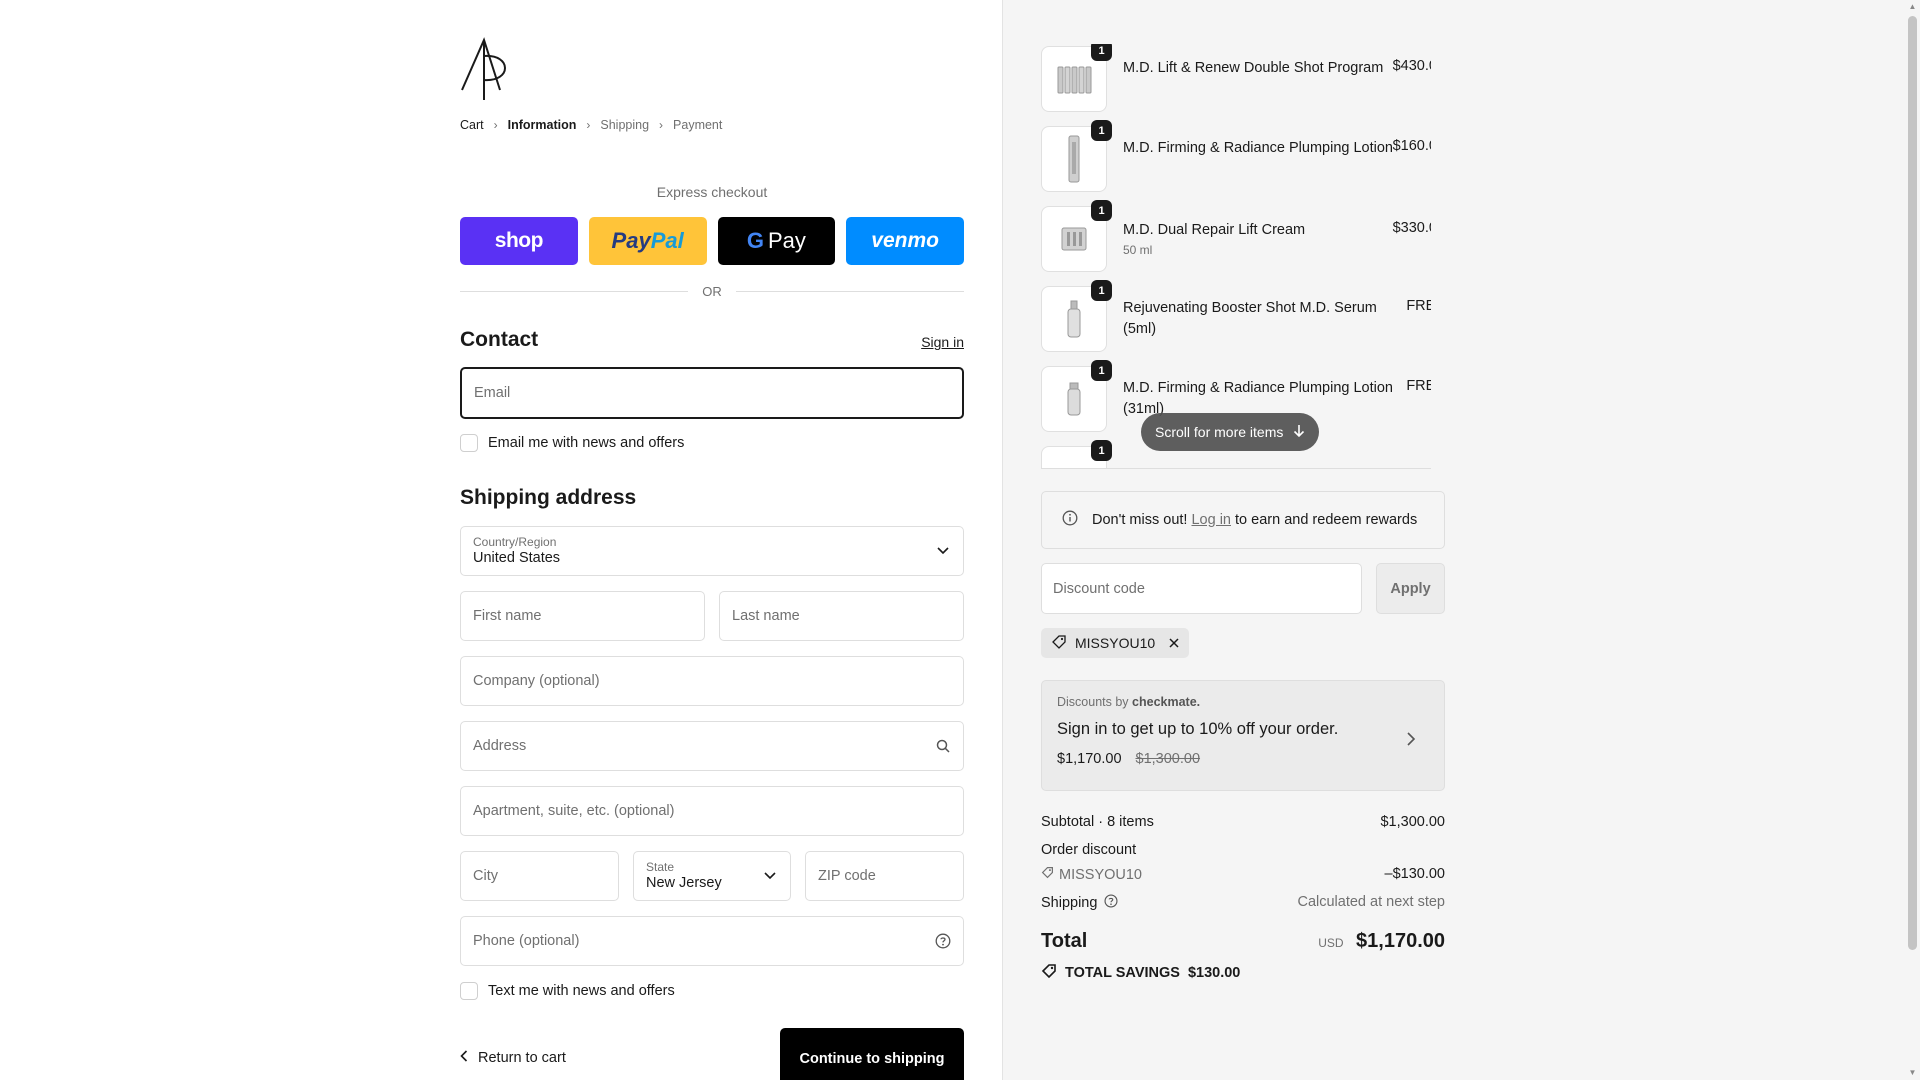  Describe the element at coordinates (1070, 520) in the screenshot. I see `info-icon` at that location.